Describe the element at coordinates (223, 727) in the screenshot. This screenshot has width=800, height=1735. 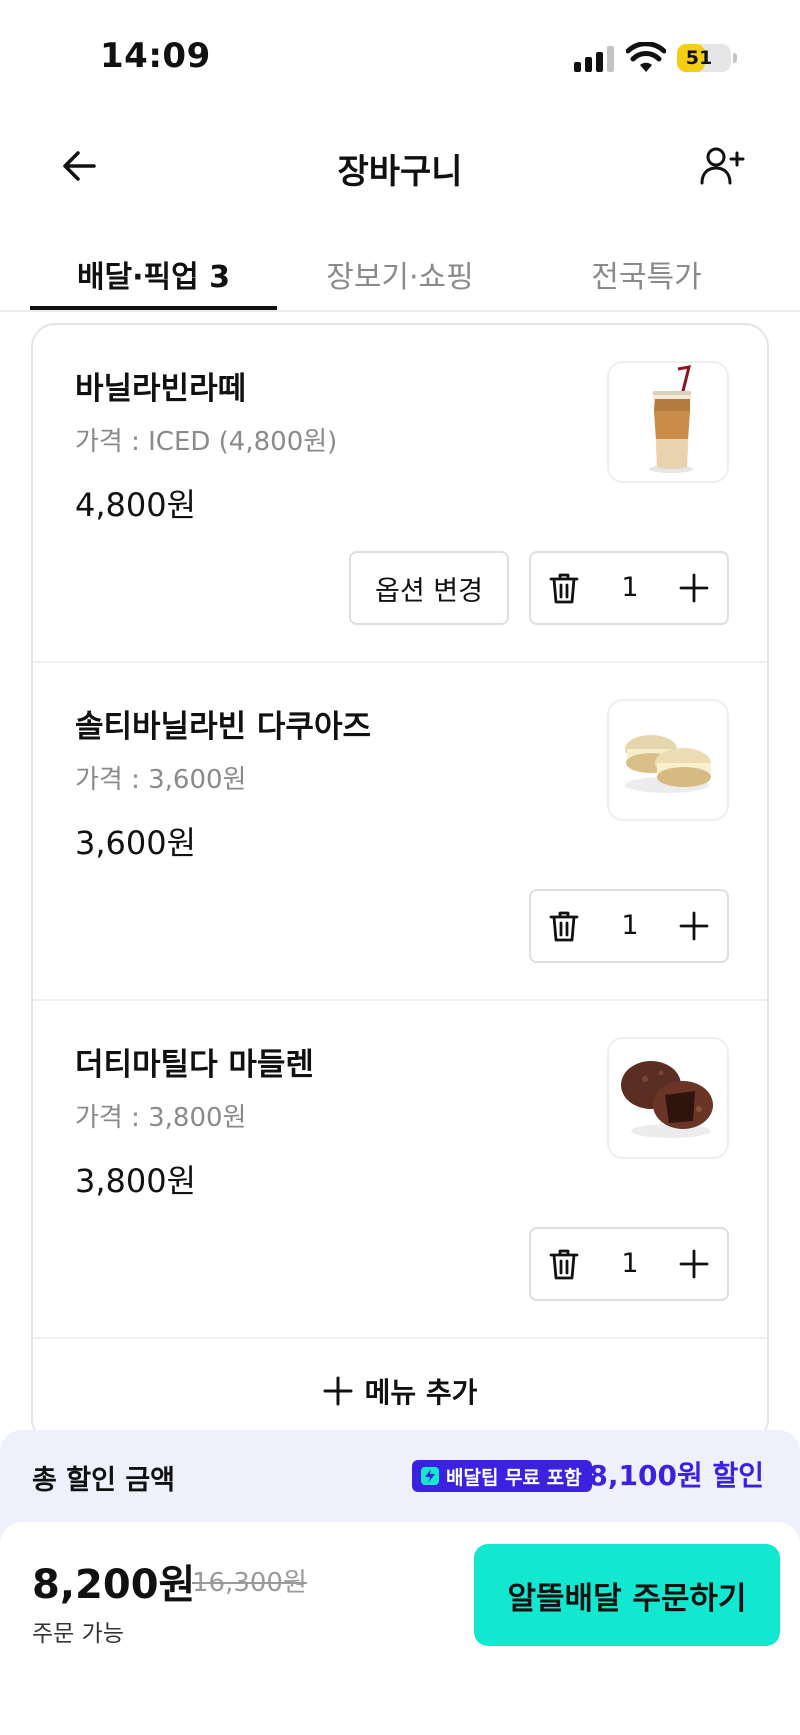
I see `item-name: 솔티바닐라빈 다쿠아즈` at that location.